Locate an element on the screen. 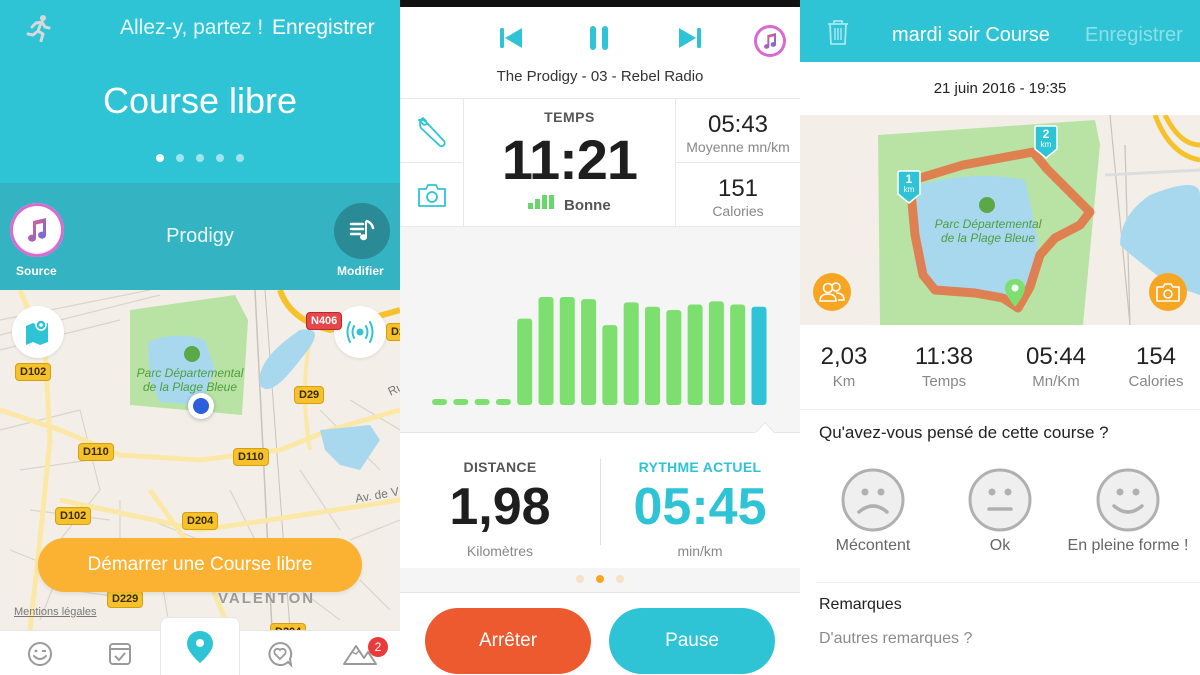  mood-unhappy-button: Mécontent is located at coordinates (873, 511).